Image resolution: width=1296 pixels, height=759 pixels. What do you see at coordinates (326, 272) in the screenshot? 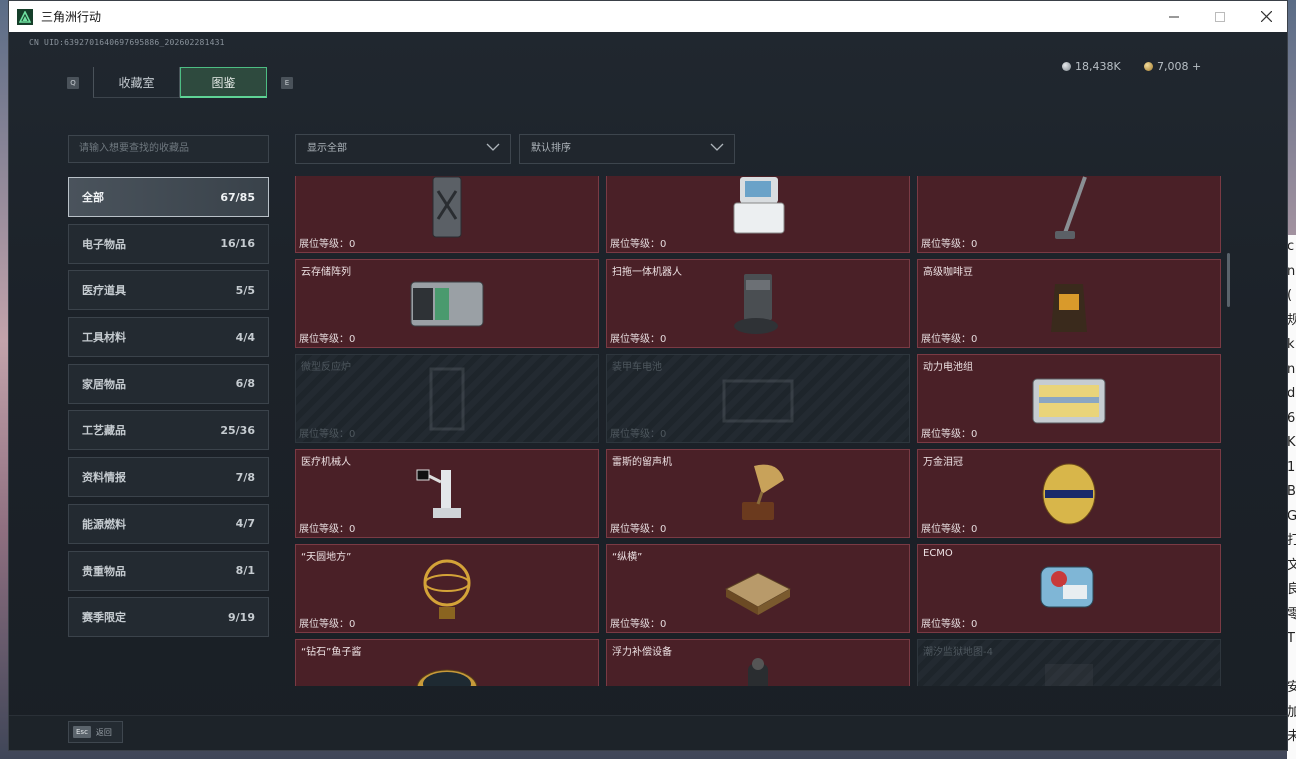
I see `item-name: 云存储阵列` at bounding box center [326, 272].